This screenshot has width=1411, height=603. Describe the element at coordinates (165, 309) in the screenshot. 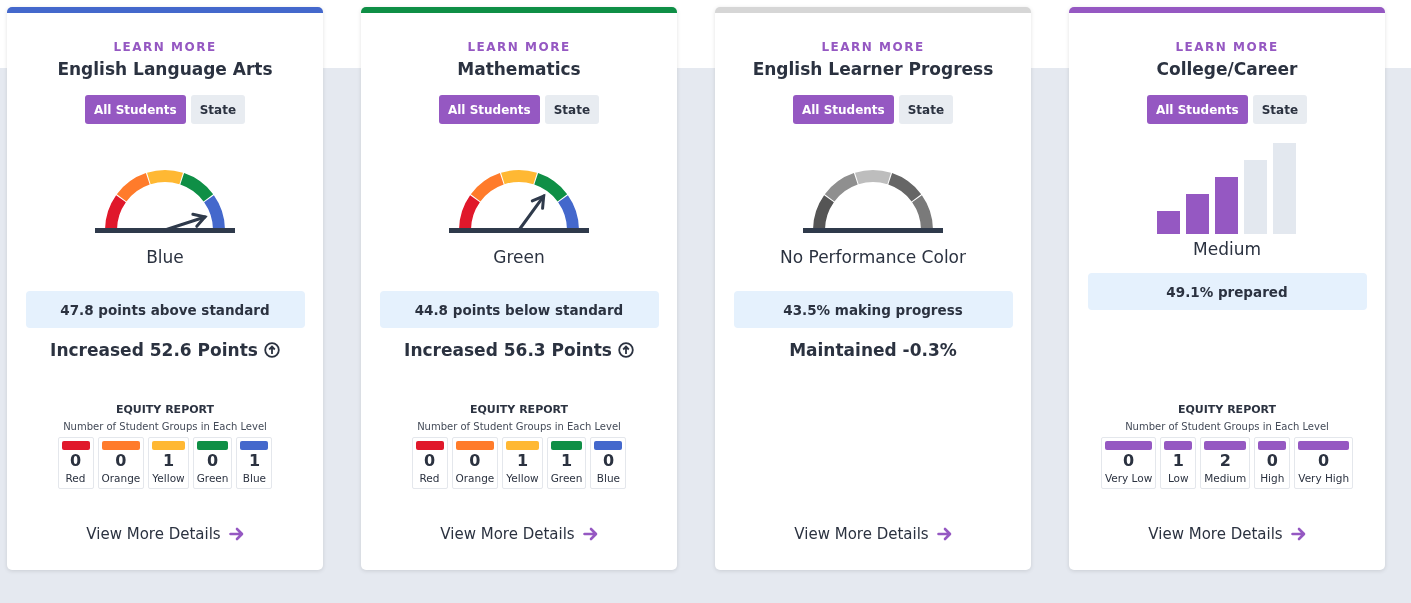

I see `summary-banner: 47.8 points above standard` at that location.